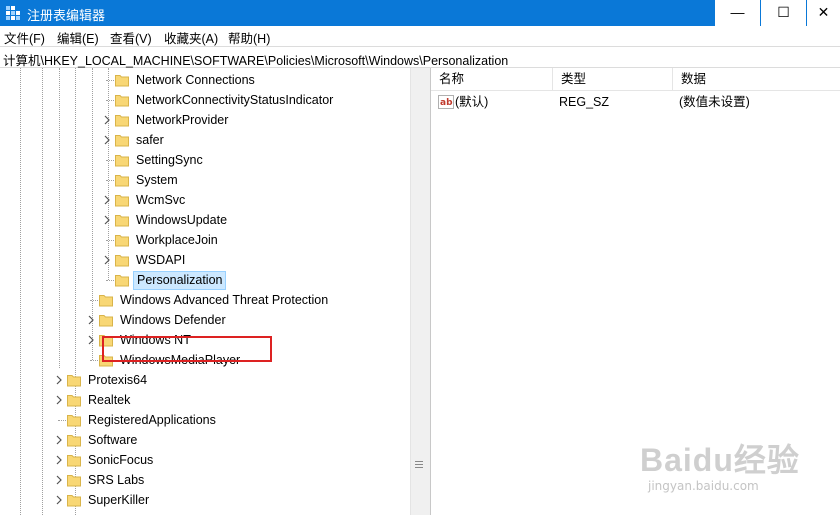 The height and width of the screenshot is (515, 840). Describe the element at coordinates (24, 37) in the screenshot. I see `menu-file: 文件(F)` at that location.